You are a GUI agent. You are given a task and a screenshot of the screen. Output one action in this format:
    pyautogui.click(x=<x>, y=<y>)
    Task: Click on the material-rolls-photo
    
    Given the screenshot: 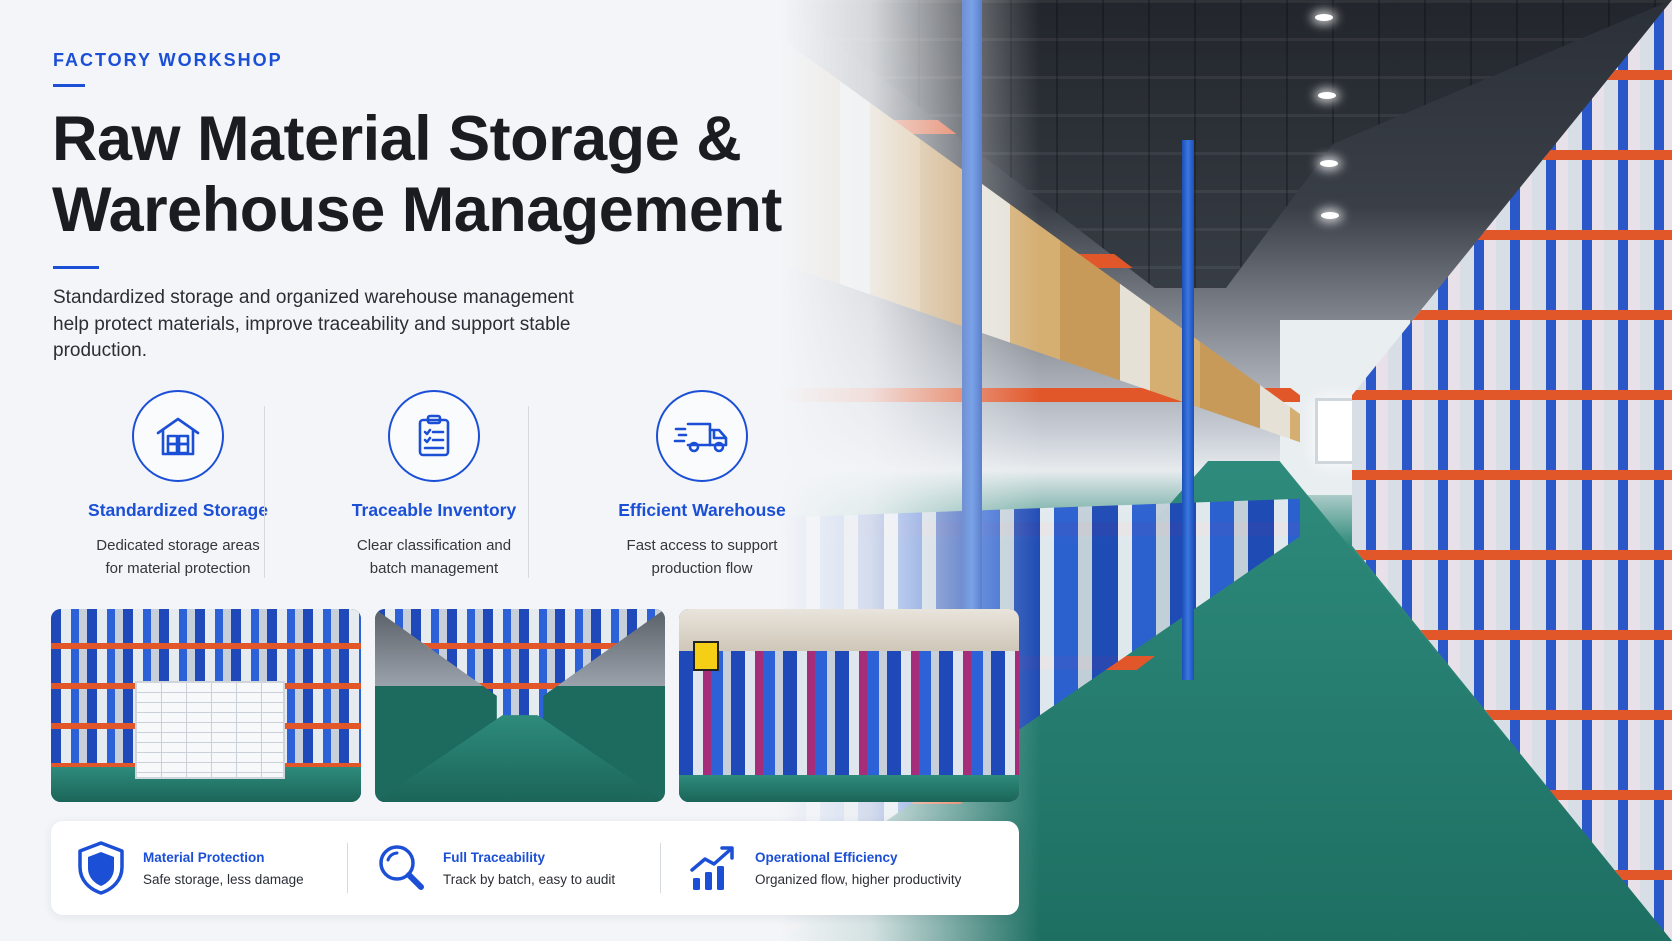 What is the action you would take?
    pyautogui.click(x=849, y=705)
    